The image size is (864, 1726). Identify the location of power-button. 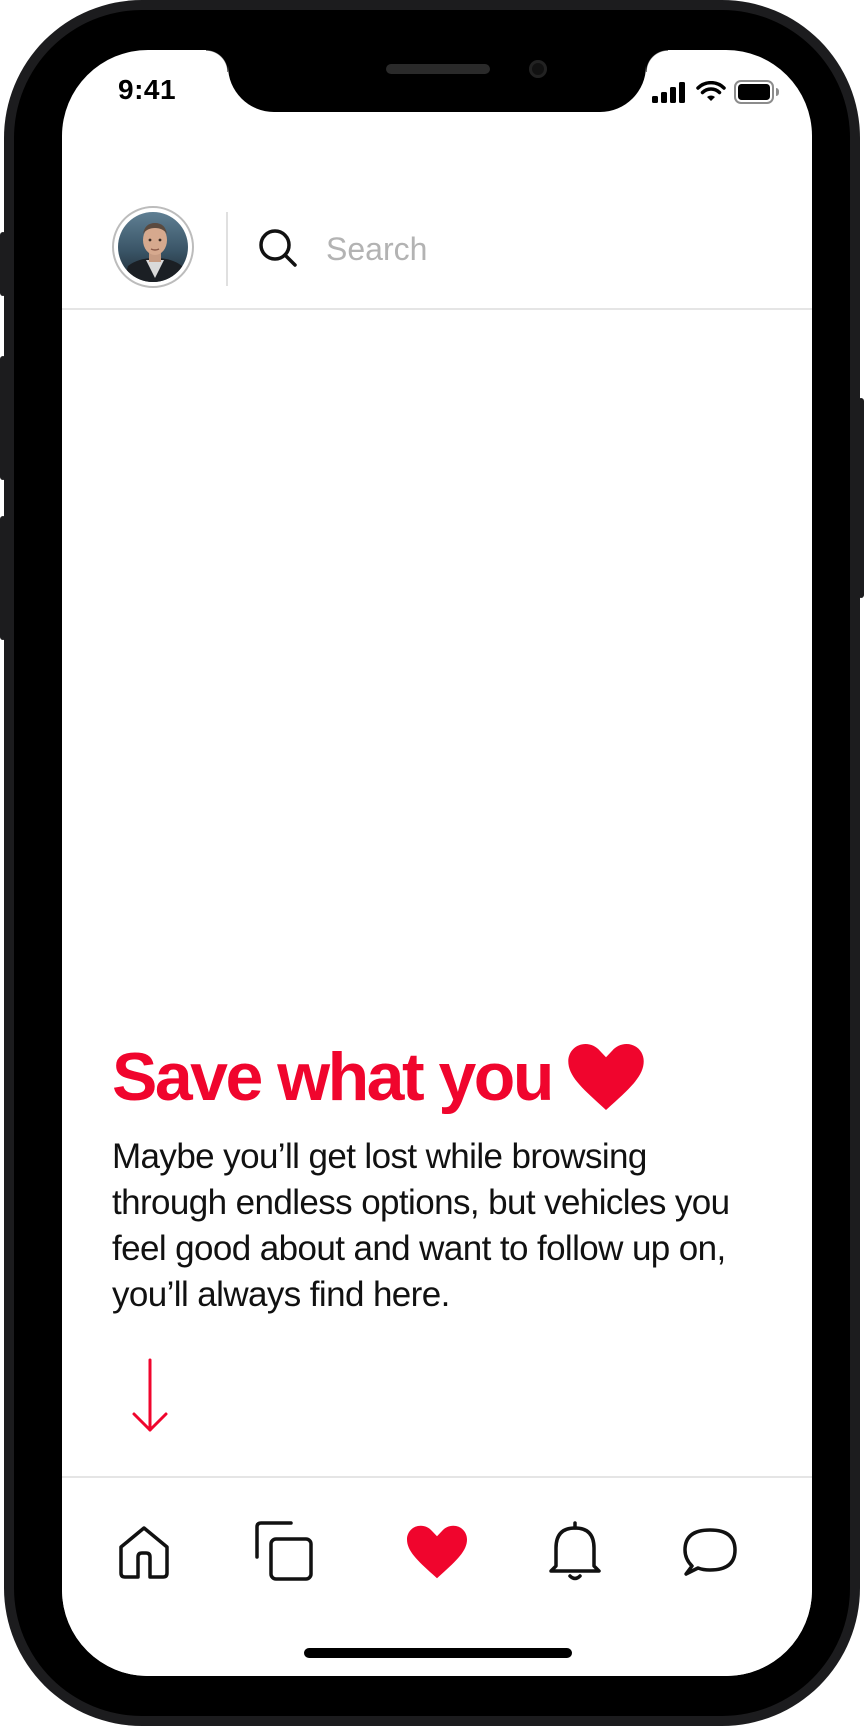
(861, 498).